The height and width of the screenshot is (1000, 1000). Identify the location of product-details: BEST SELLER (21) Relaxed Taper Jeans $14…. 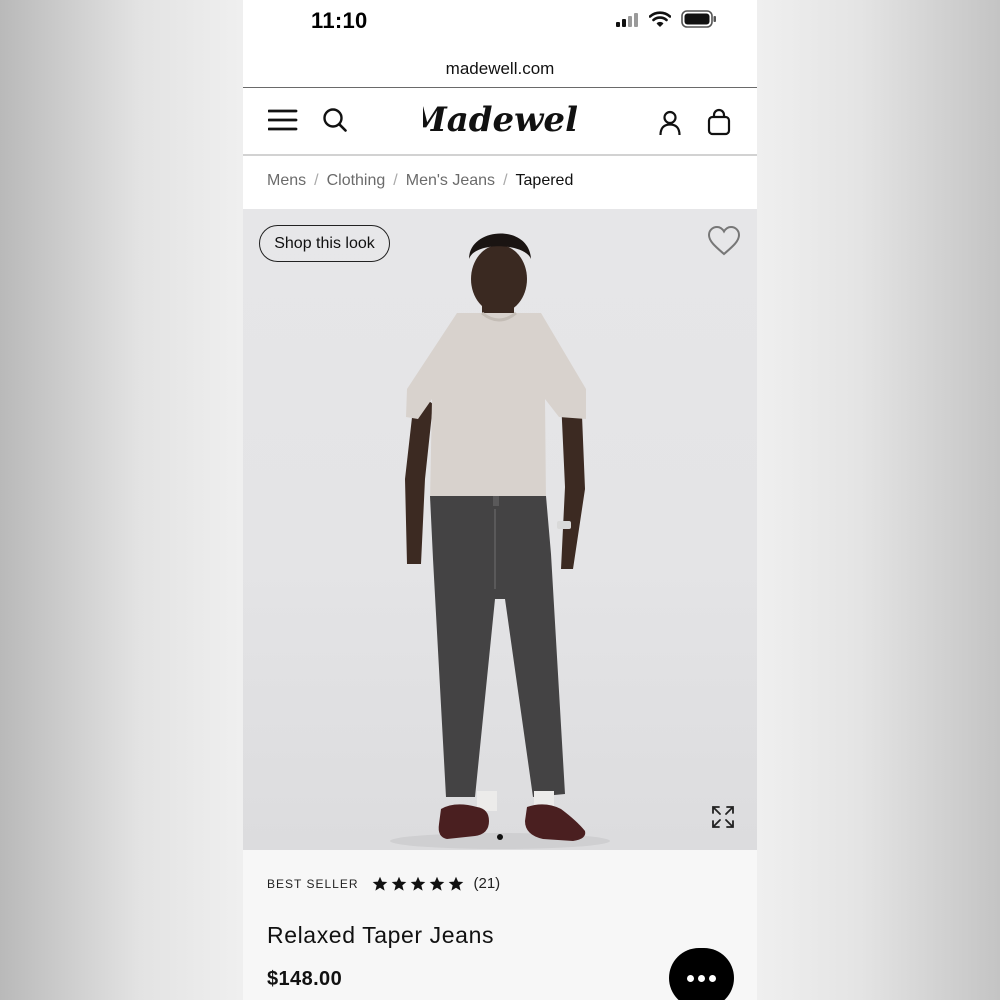
(500, 925).